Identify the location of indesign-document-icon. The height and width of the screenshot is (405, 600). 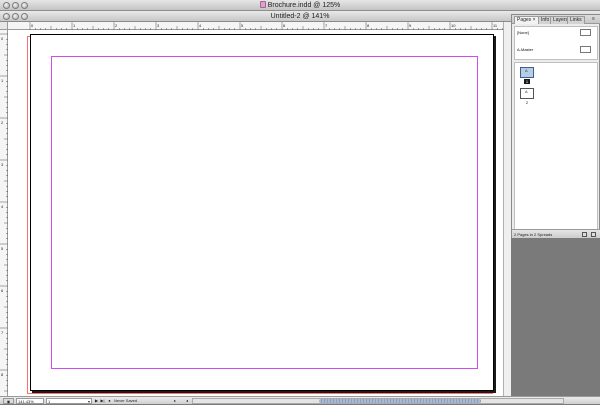
(262, 4).